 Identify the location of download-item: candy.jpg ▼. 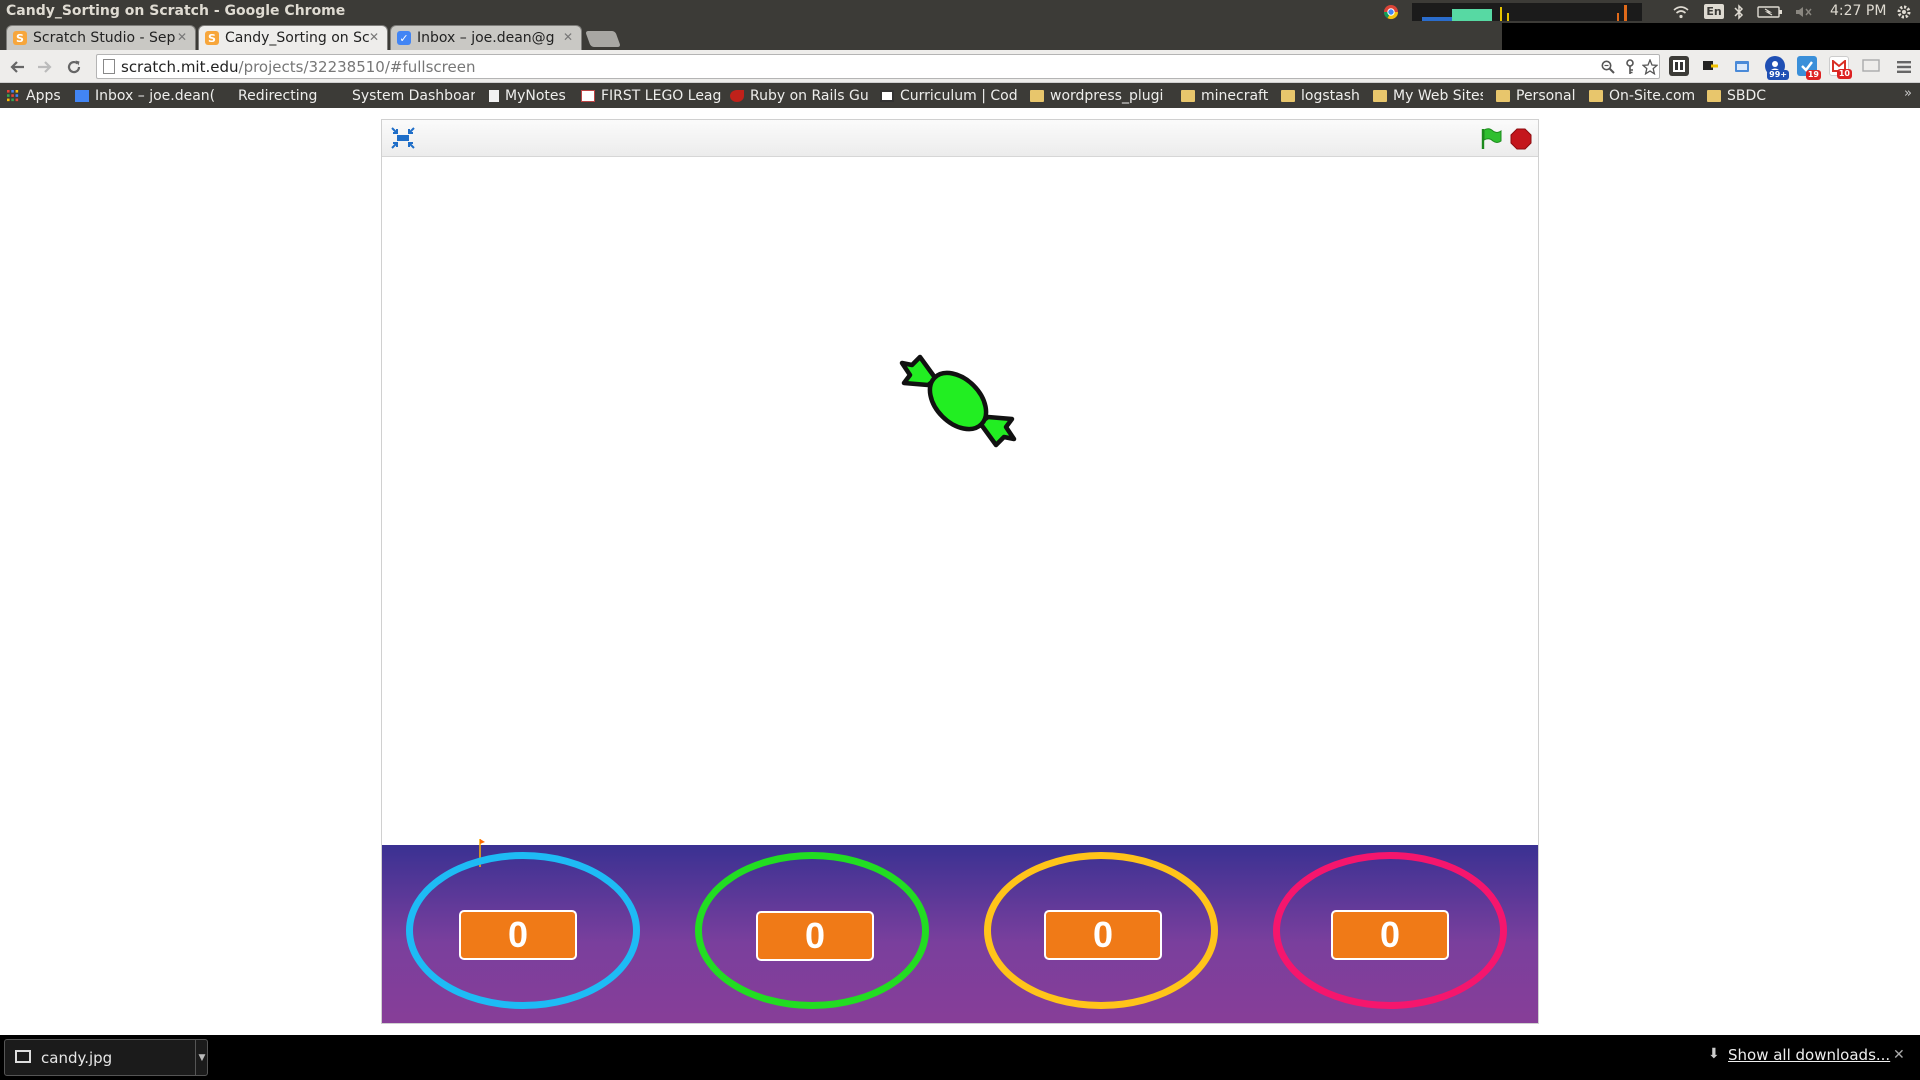
(106, 1057).